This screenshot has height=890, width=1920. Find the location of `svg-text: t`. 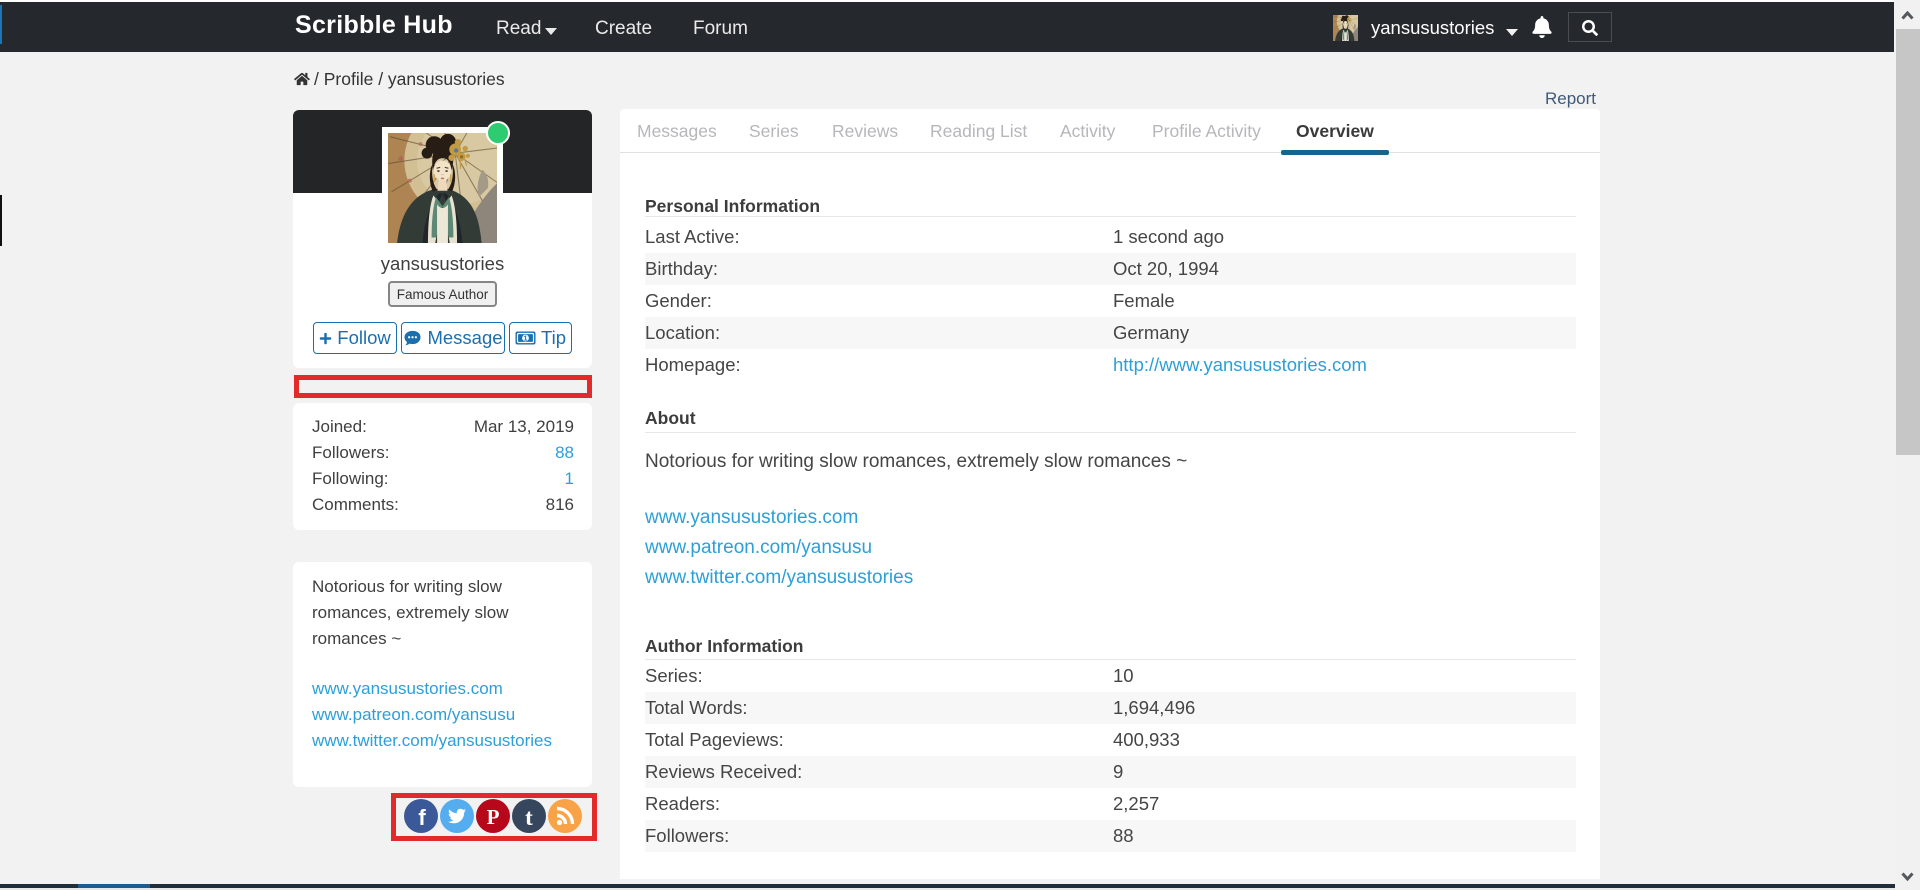

svg-text: t is located at coordinates (529, 817).